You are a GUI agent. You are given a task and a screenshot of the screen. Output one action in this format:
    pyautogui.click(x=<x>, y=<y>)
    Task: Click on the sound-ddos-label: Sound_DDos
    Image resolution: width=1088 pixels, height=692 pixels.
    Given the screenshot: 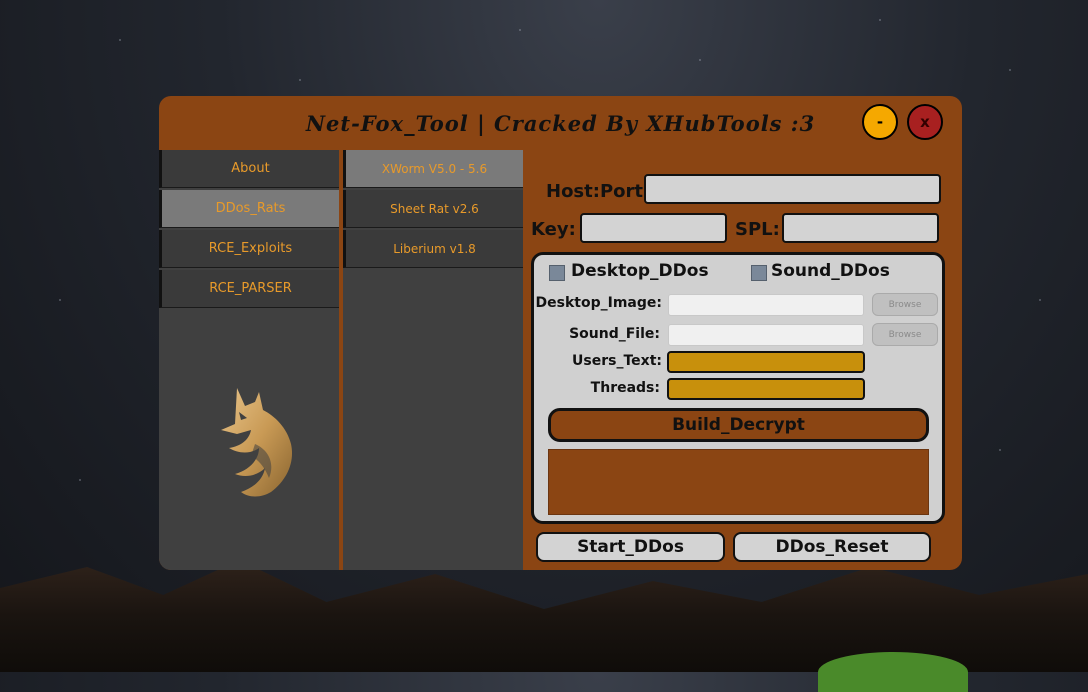 What is the action you would take?
    pyautogui.click(x=830, y=271)
    